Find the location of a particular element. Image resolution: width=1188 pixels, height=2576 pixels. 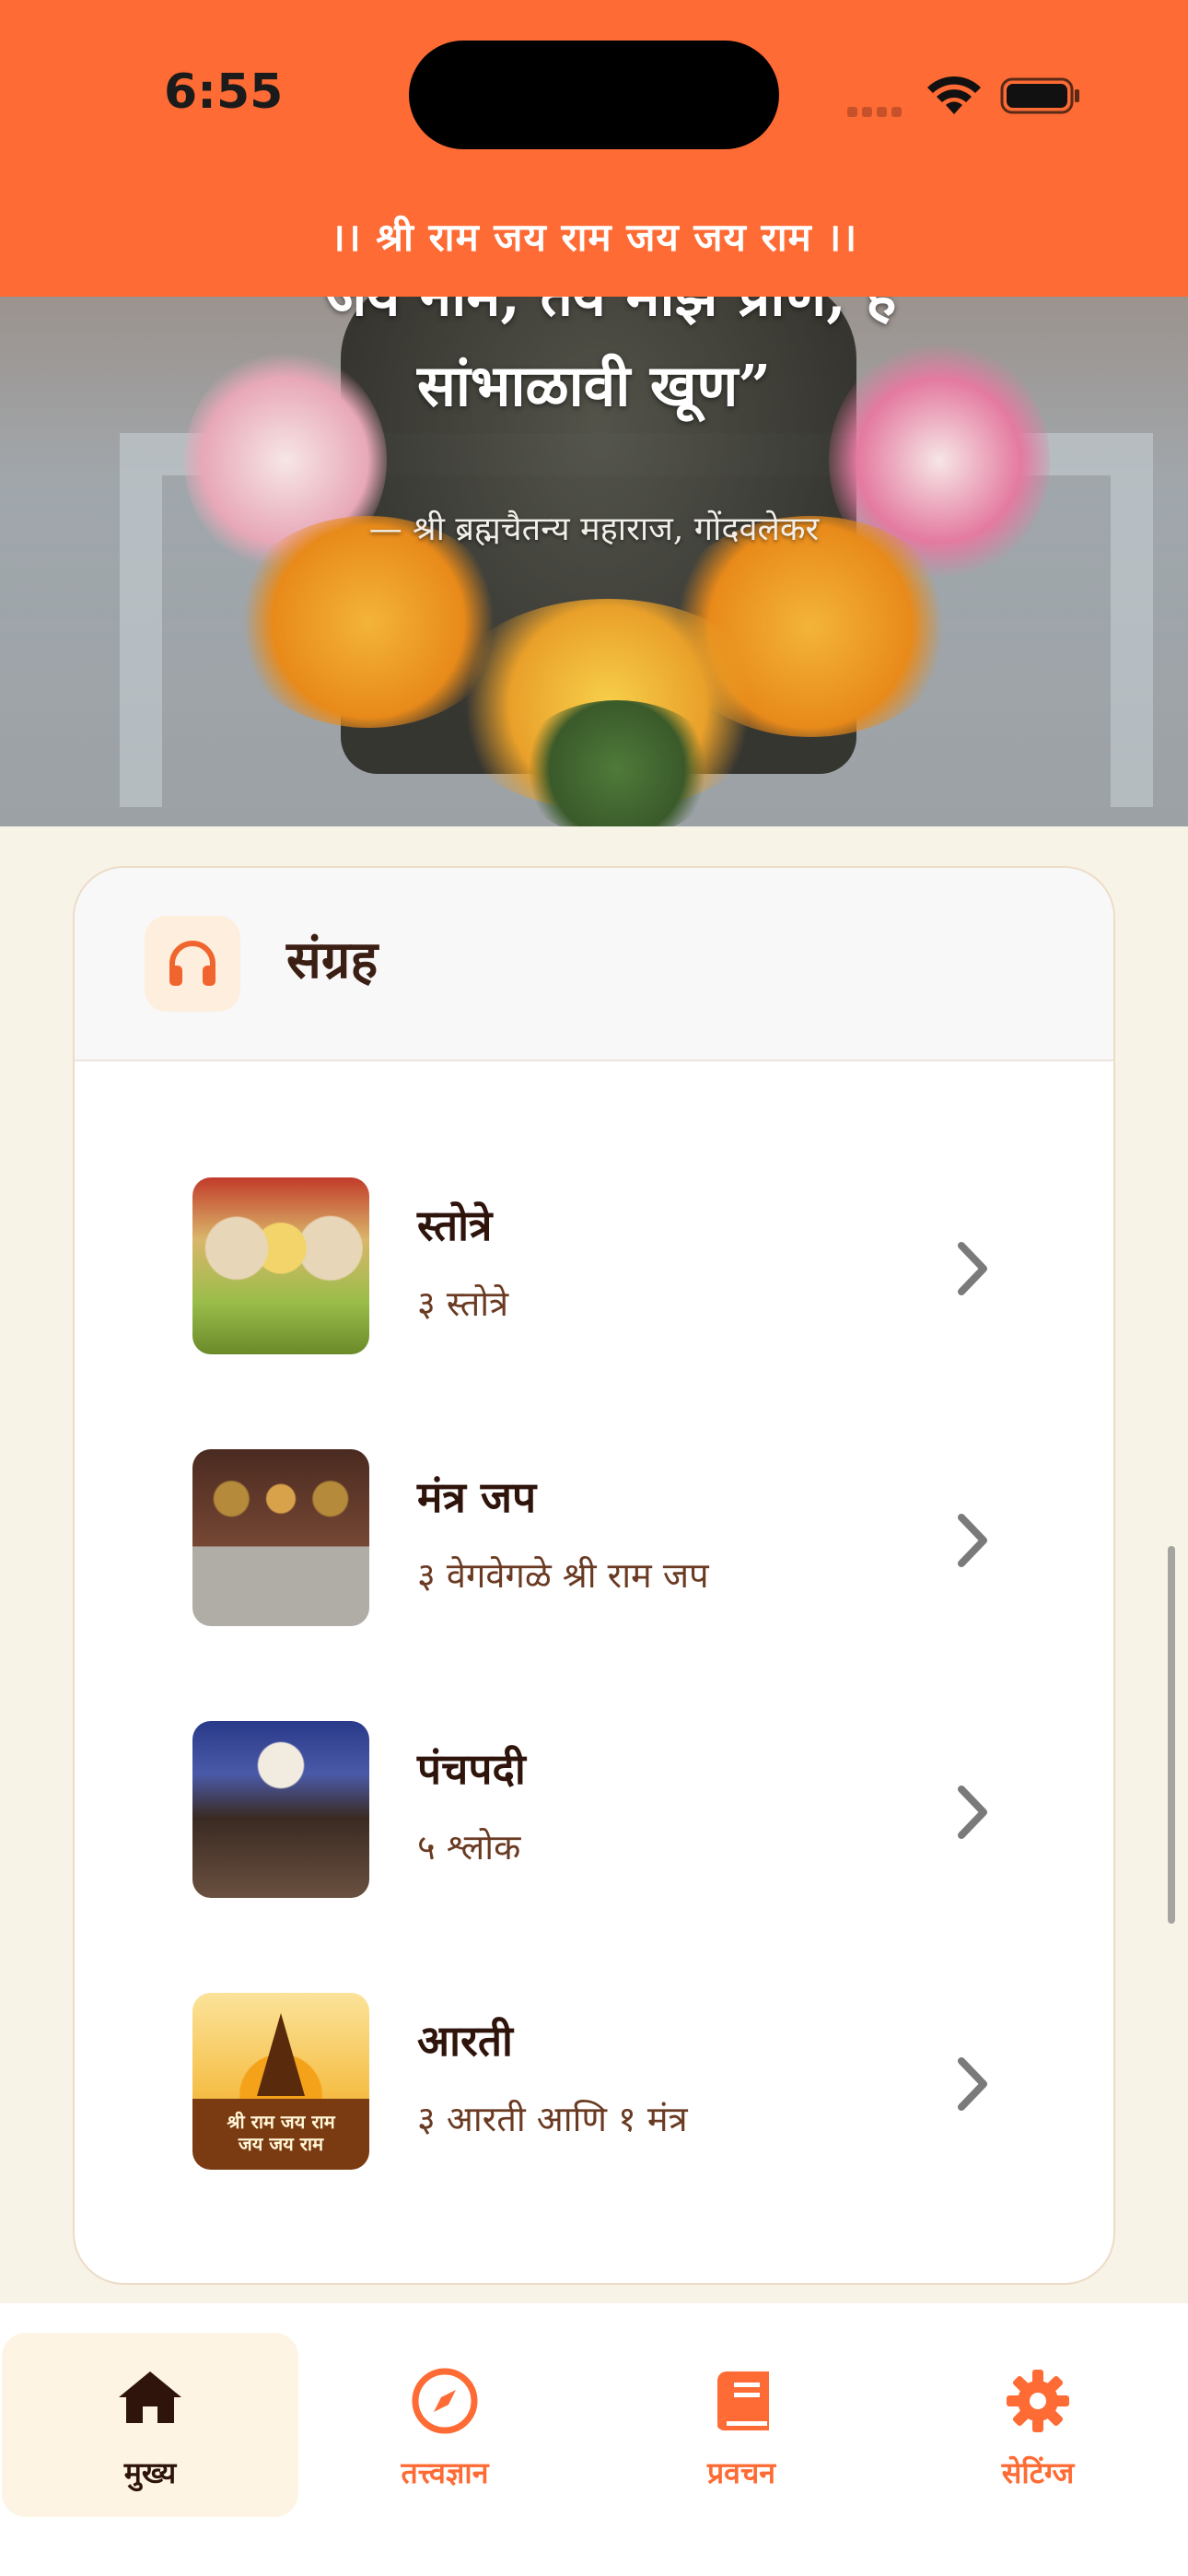

aarti-thumbnail-text: श्री राम जय राम जय जय राम is located at coordinates (280, 2133).